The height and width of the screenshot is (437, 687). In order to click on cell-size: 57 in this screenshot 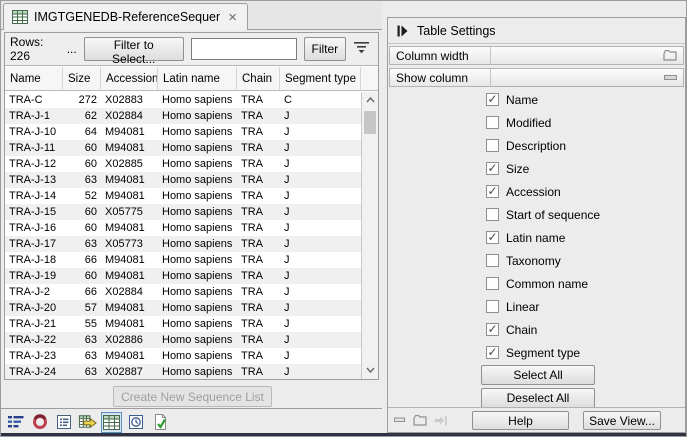, I will do `click(90, 308)`.